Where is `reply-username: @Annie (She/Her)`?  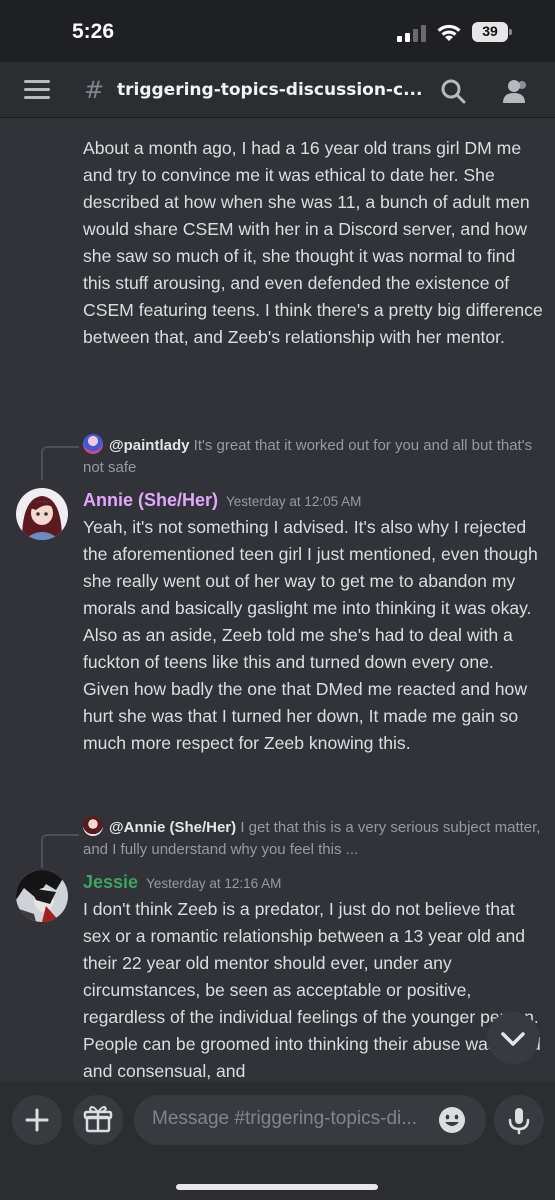
reply-username: @Annie (She/Her) is located at coordinates (173, 827).